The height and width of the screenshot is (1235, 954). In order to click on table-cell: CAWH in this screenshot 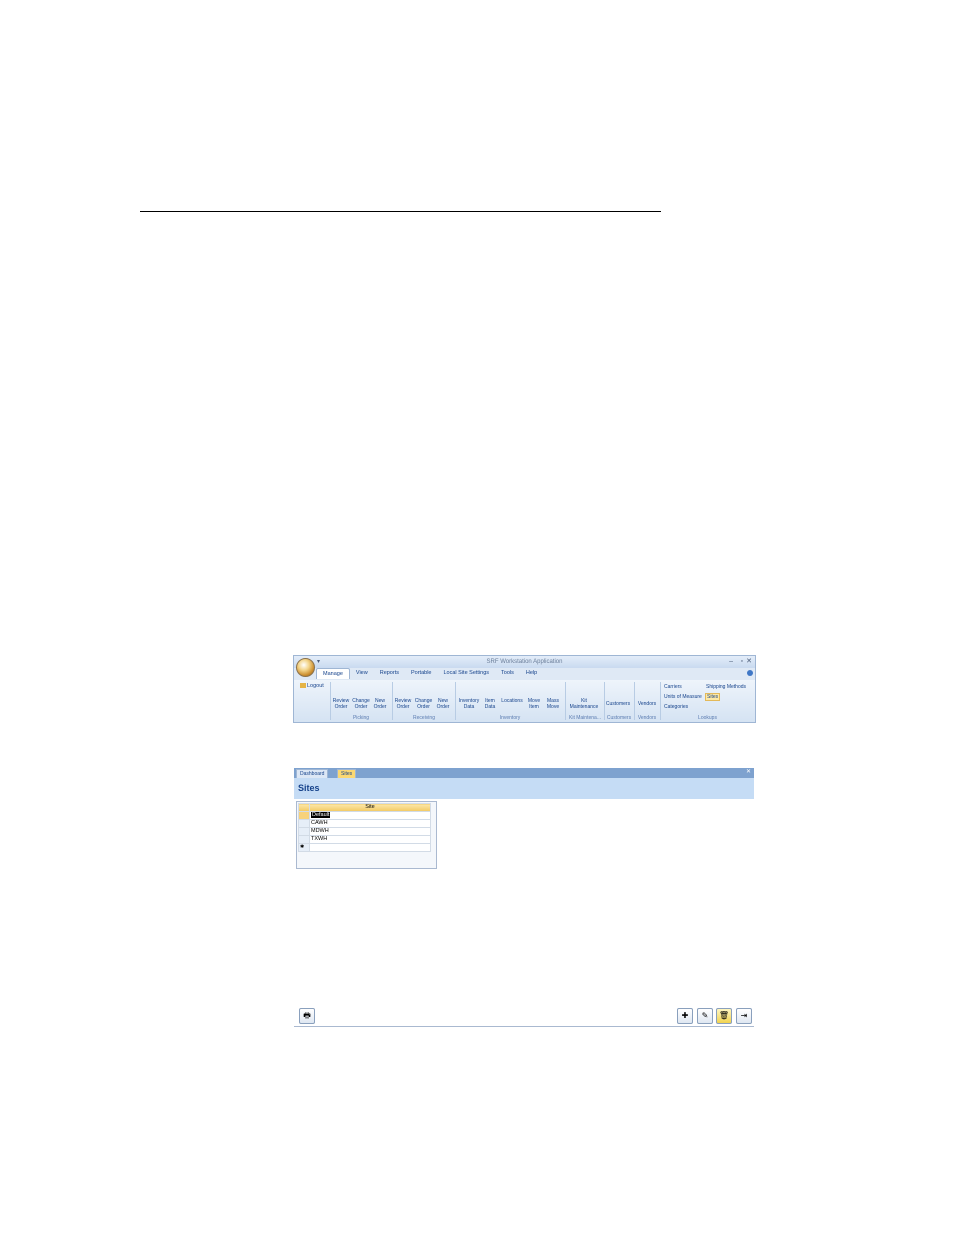, I will do `click(370, 823)`.